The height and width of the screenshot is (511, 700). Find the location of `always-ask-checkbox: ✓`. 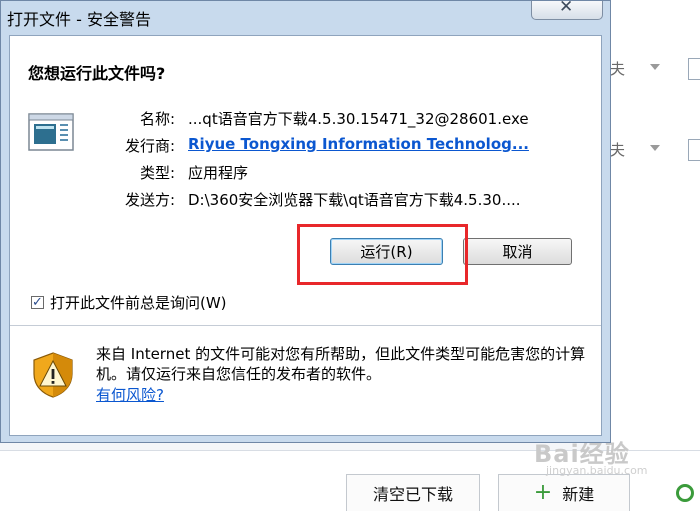

always-ask-checkbox: ✓ is located at coordinates (37, 302).